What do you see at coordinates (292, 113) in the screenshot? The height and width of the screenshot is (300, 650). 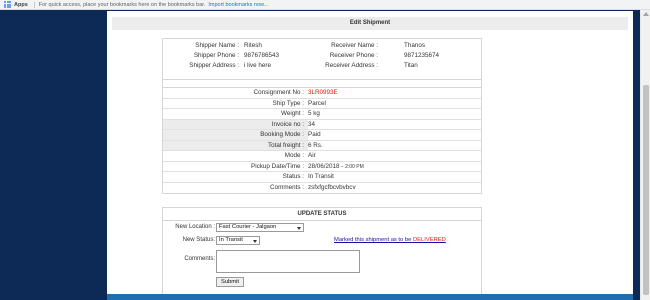 I see `detail-label: Weight :` at bounding box center [292, 113].